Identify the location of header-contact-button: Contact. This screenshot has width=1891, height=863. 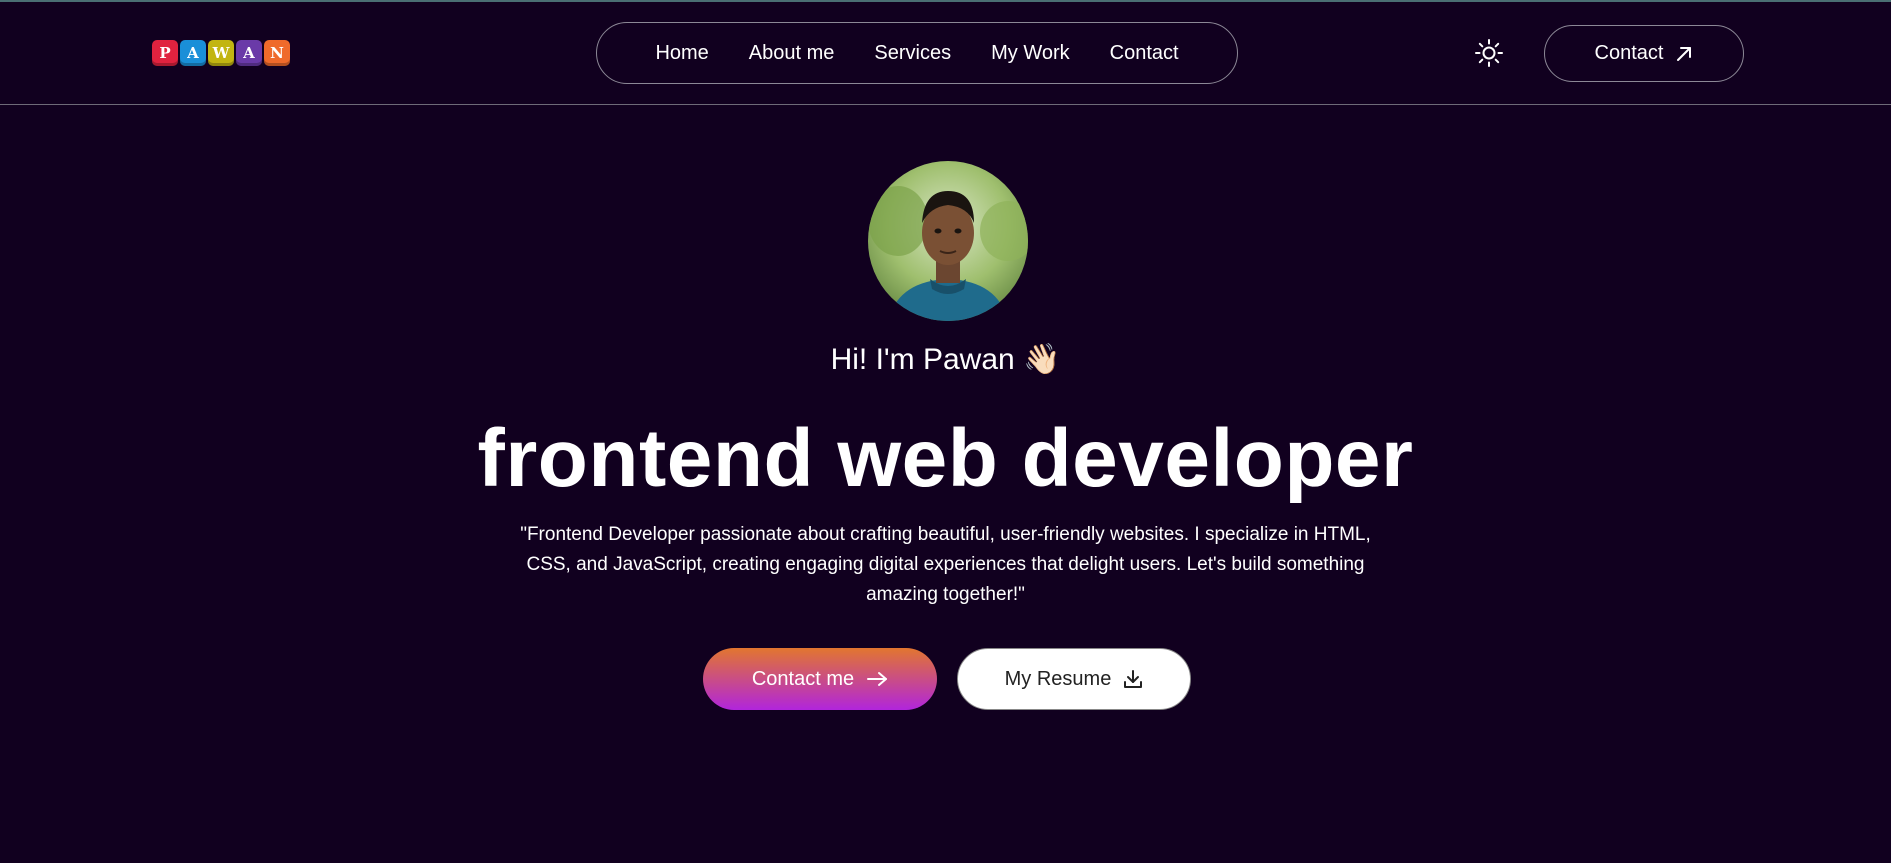
(1644, 53).